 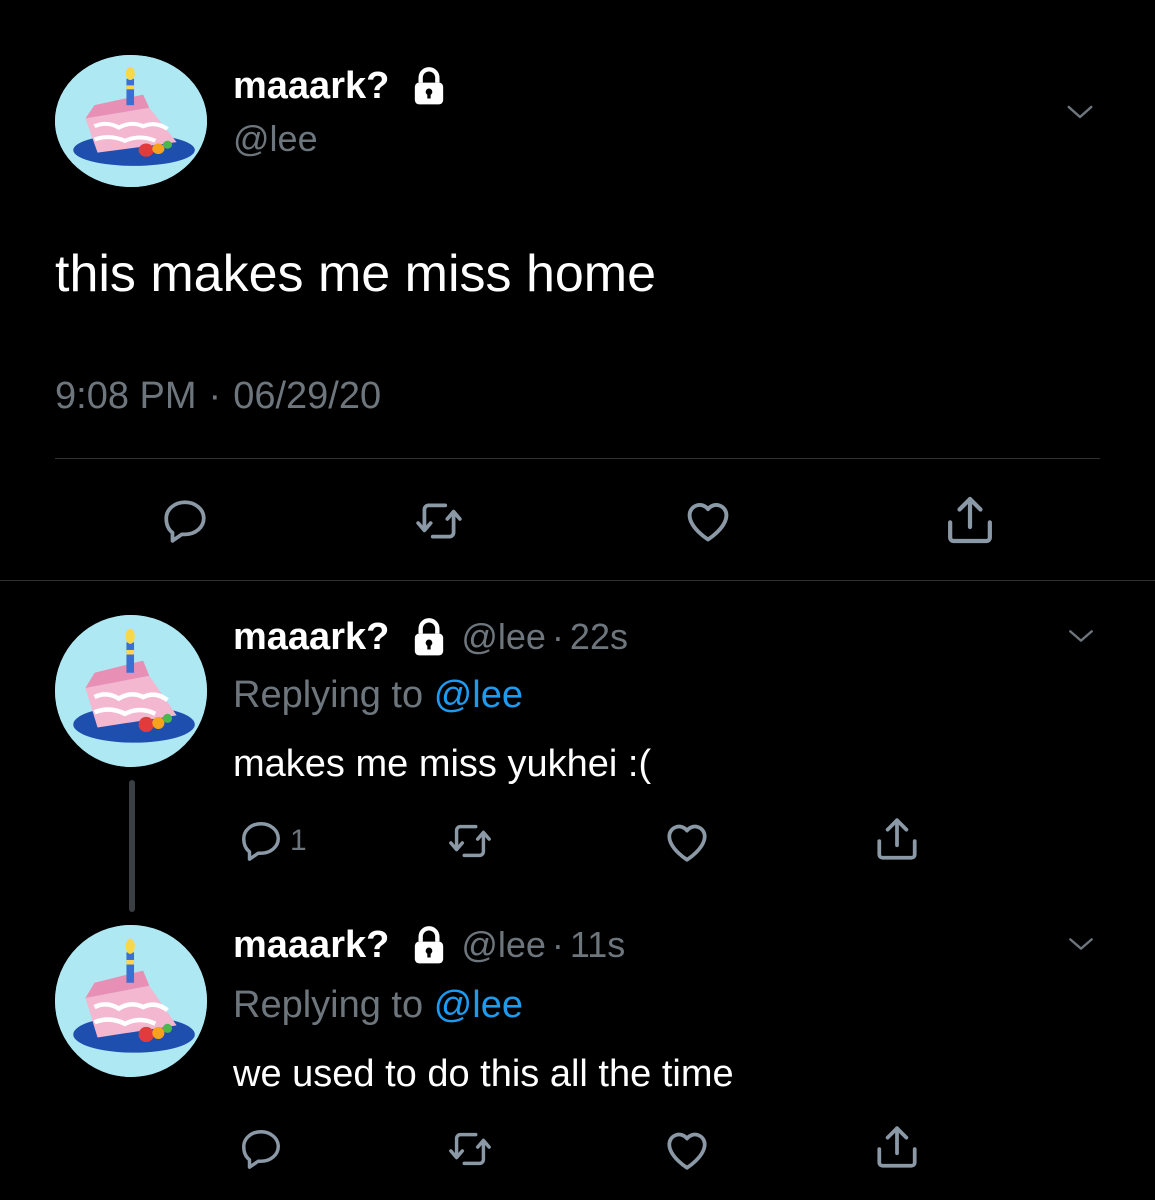 What do you see at coordinates (597, 945) in the screenshot?
I see `tweet-age: 11s` at bounding box center [597, 945].